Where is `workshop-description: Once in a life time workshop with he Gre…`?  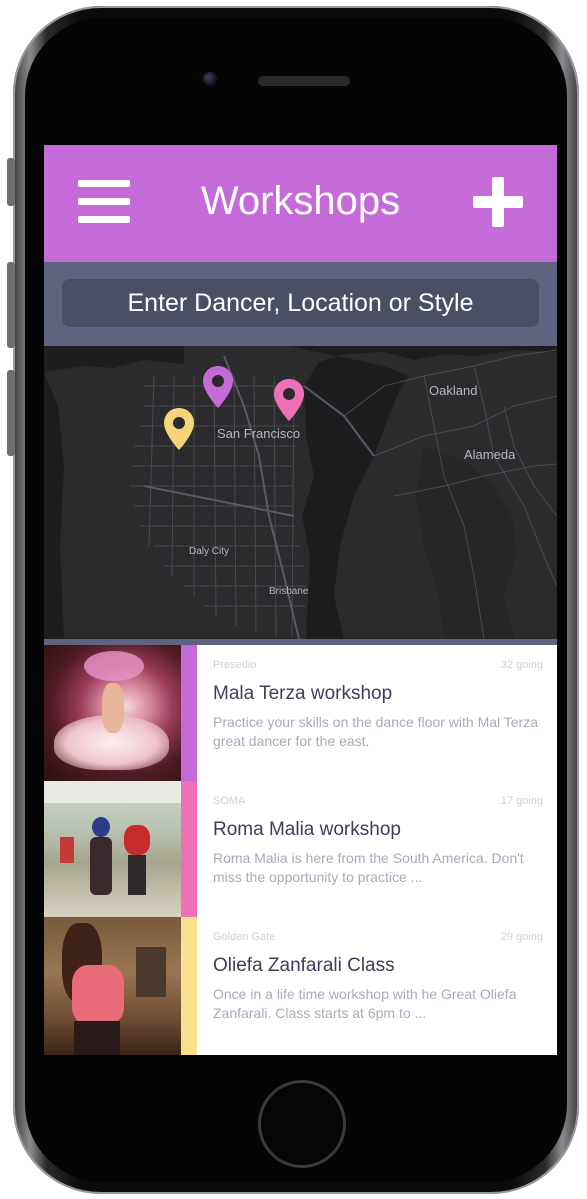 workshop-description: Once in a life time workshop with he Gre… is located at coordinates (365, 1003).